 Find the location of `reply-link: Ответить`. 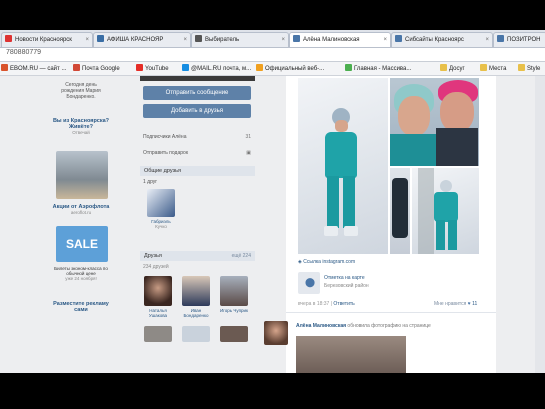

reply-link: Ответить is located at coordinates (343, 304).